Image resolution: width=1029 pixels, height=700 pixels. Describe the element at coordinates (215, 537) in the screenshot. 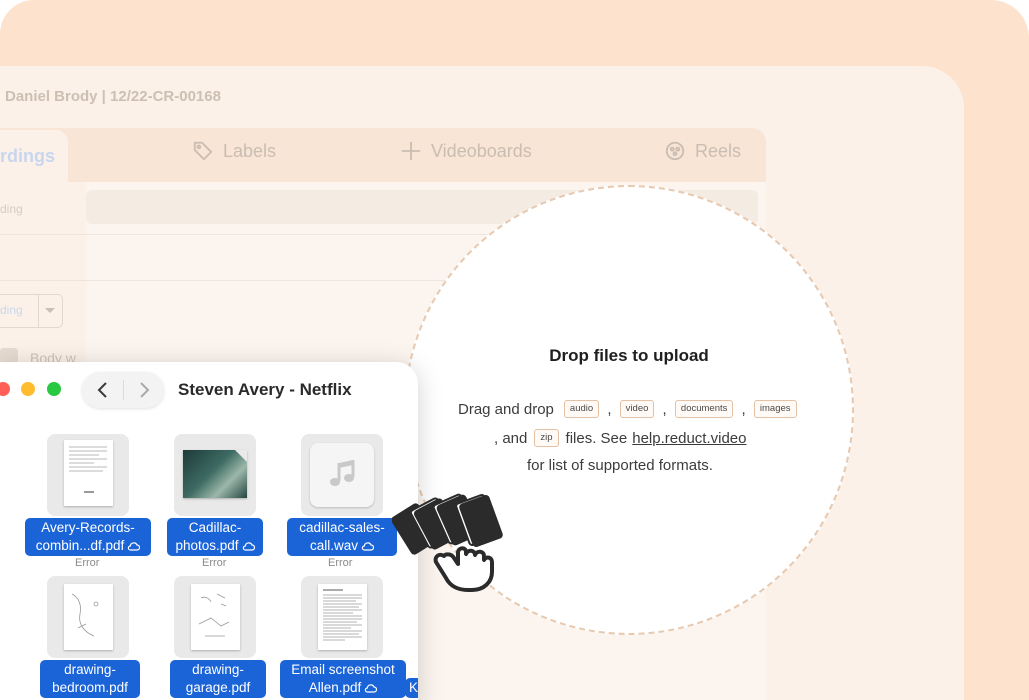

I see `file-label: Cadillac- photos.pdf` at that location.